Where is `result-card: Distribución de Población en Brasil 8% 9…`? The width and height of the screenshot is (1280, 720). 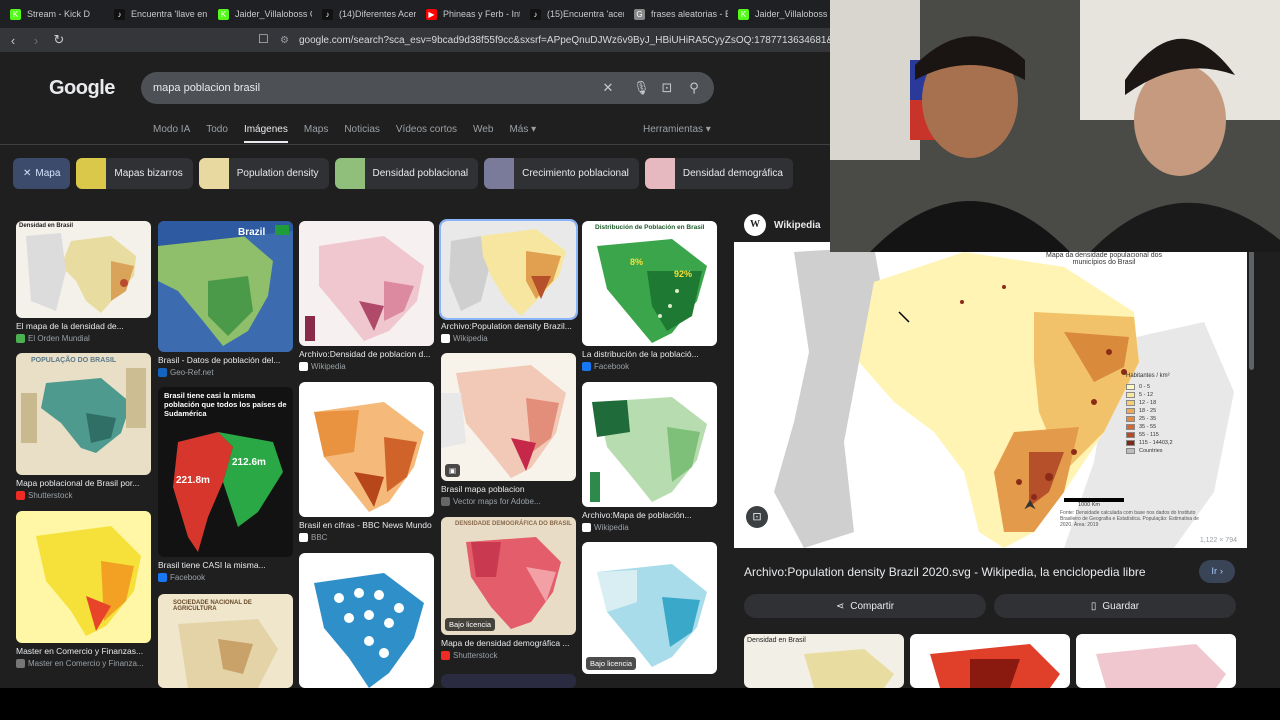
result-card: Distribución de Población en Brasil 8% 9… is located at coordinates (649, 296).